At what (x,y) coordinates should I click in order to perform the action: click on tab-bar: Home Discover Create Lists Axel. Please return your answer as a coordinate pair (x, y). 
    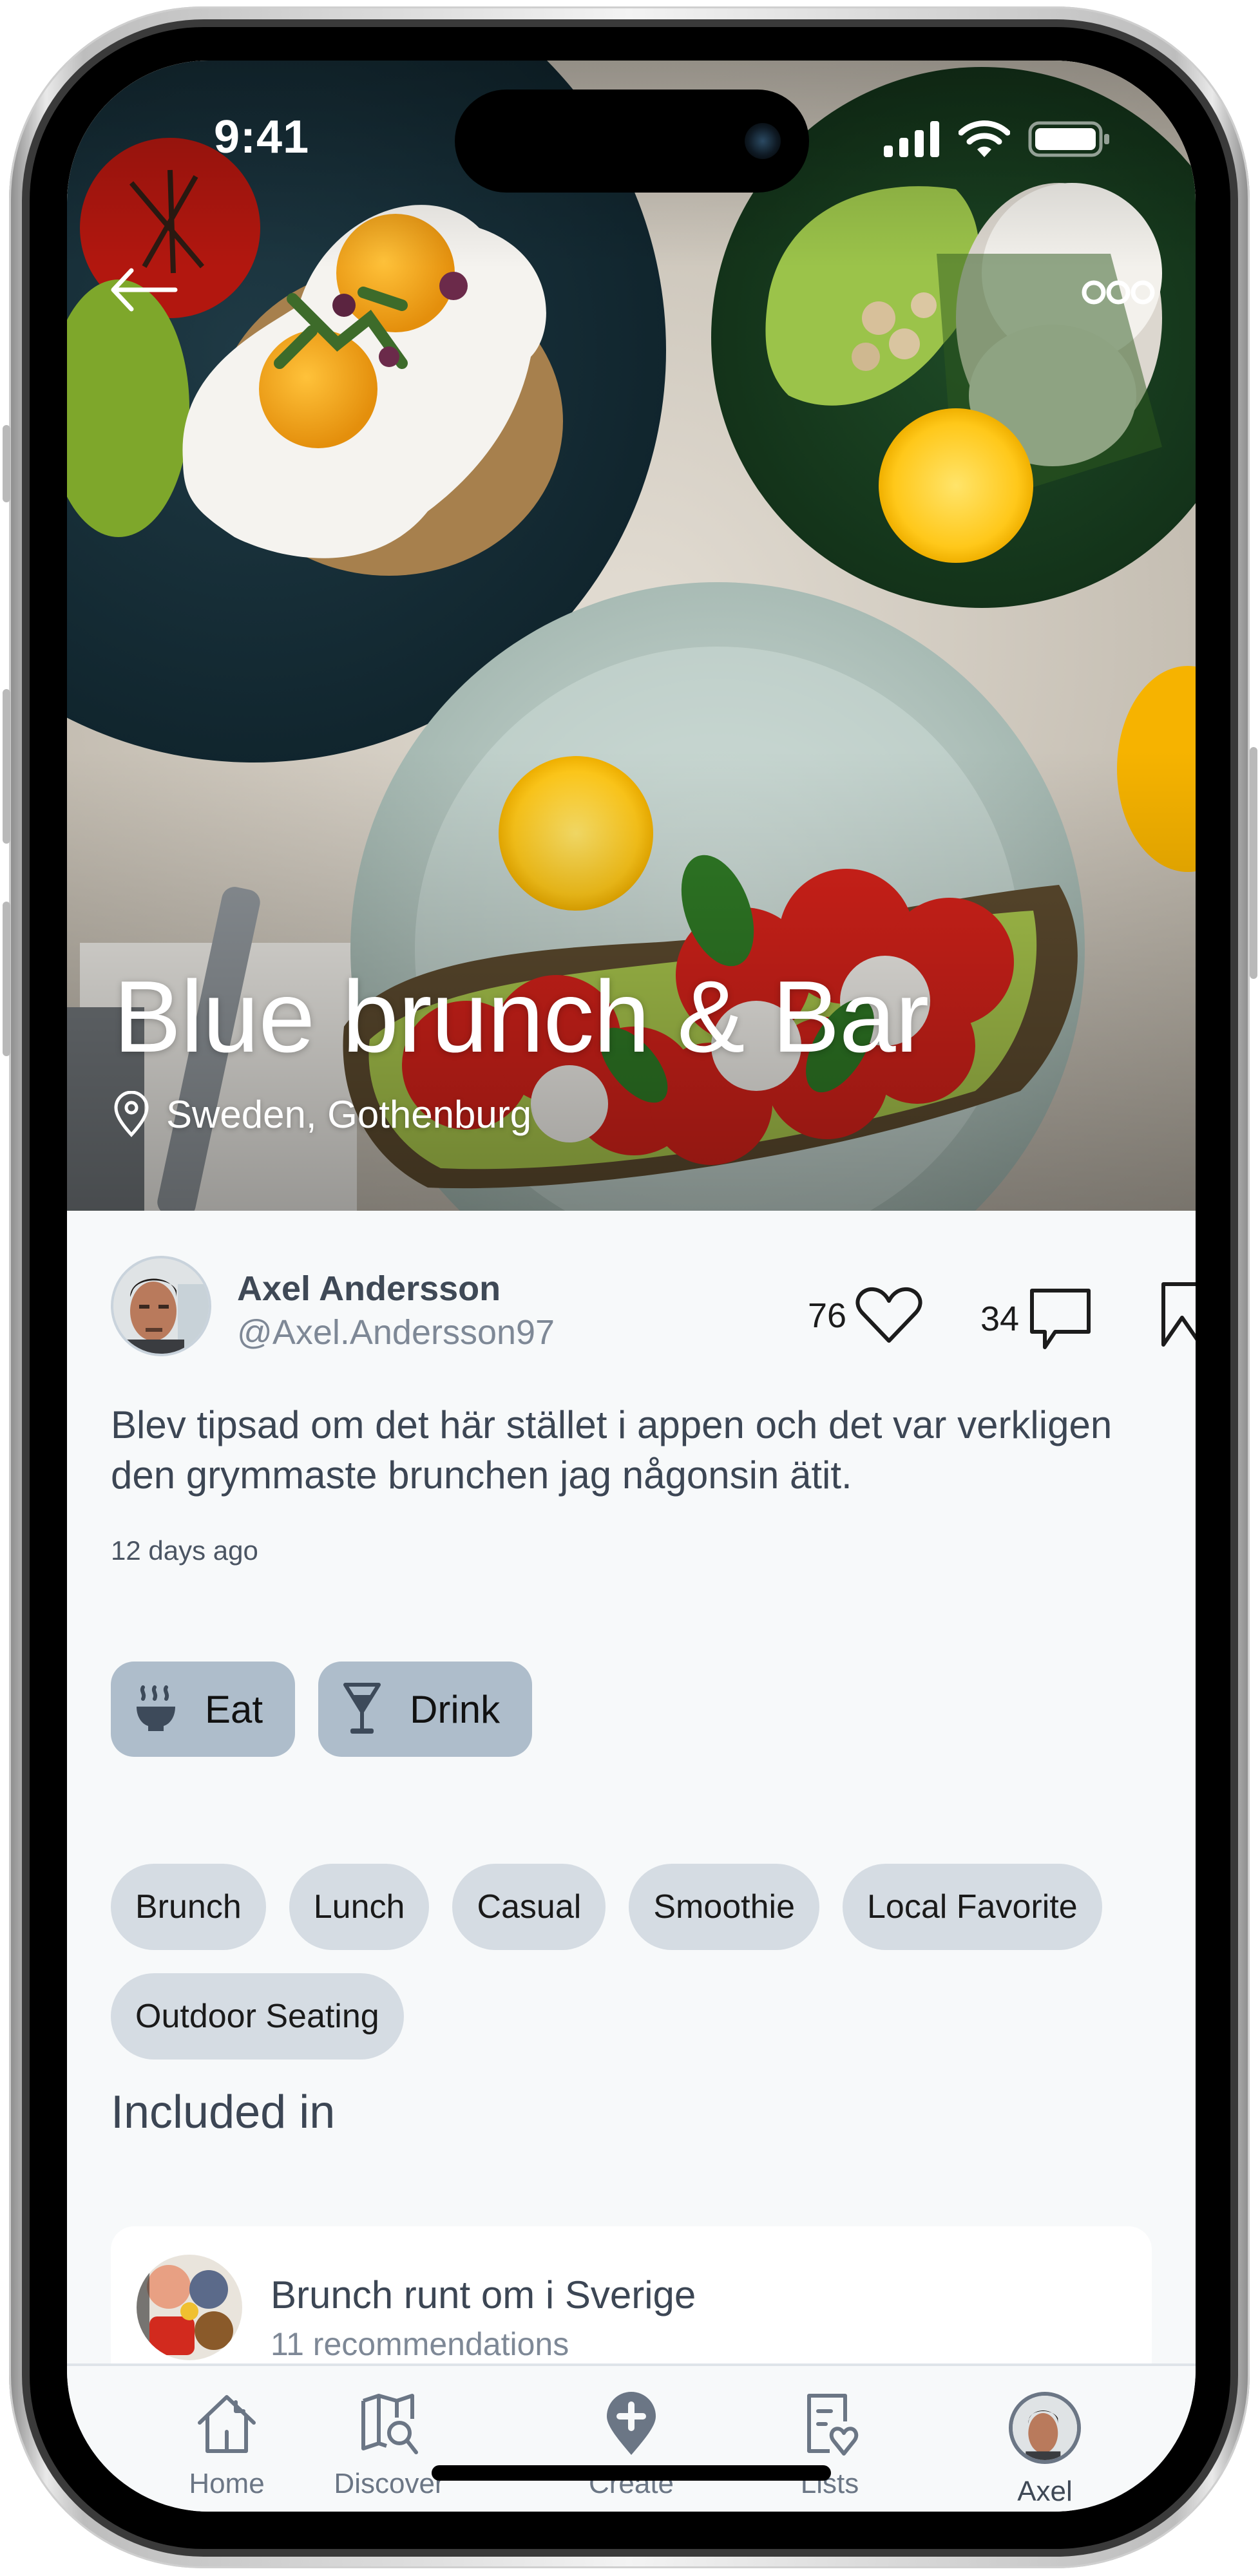
    Looking at the image, I should click on (631, 2437).